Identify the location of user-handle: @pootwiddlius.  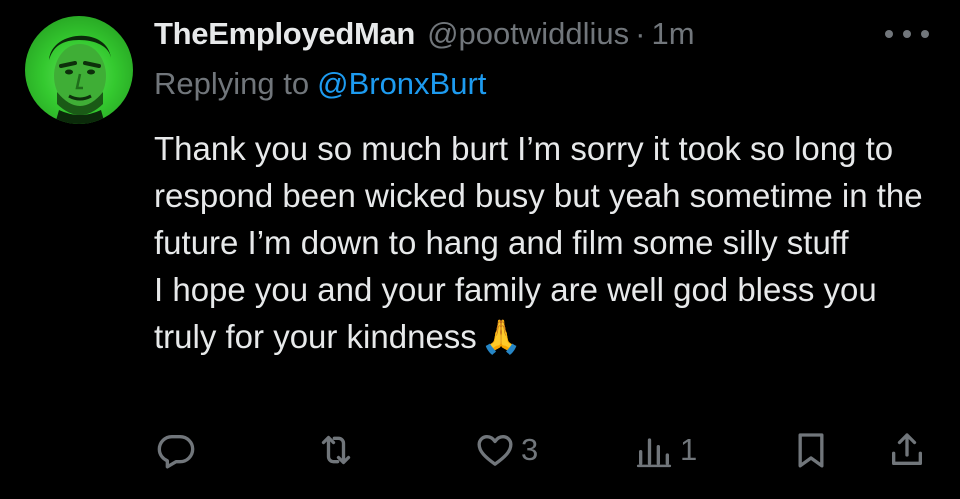
(528, 34).